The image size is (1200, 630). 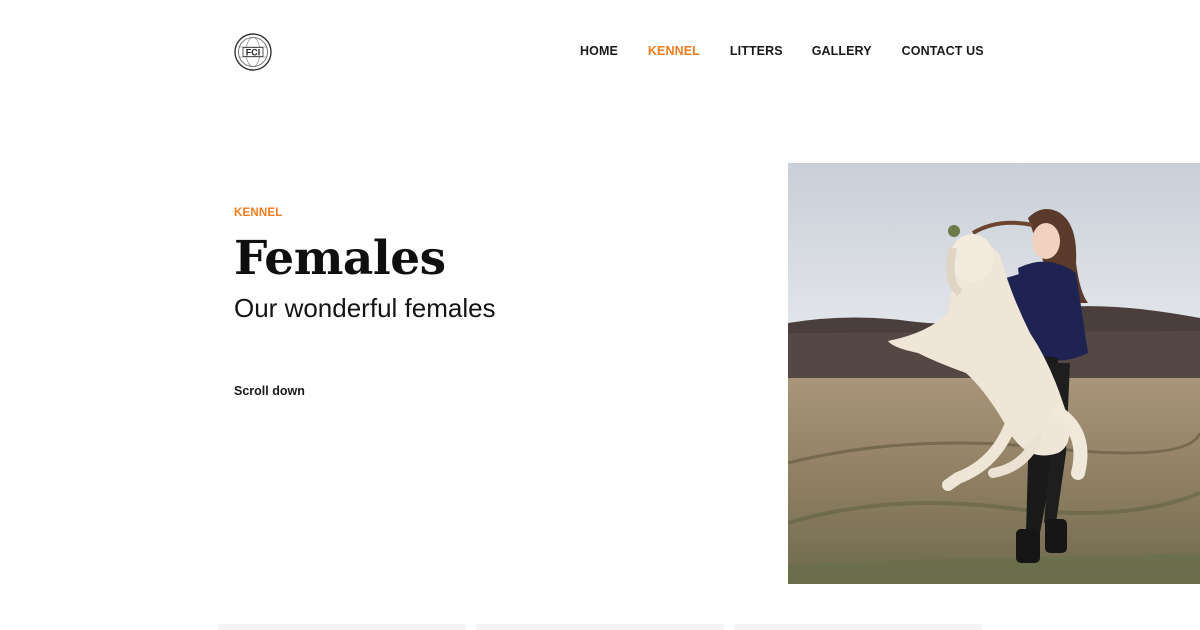 What do you see at coordinates (842, 51) in the screenshot?
I see `nav-item-gallery: GALLERY` at bounding box center [842, 51].